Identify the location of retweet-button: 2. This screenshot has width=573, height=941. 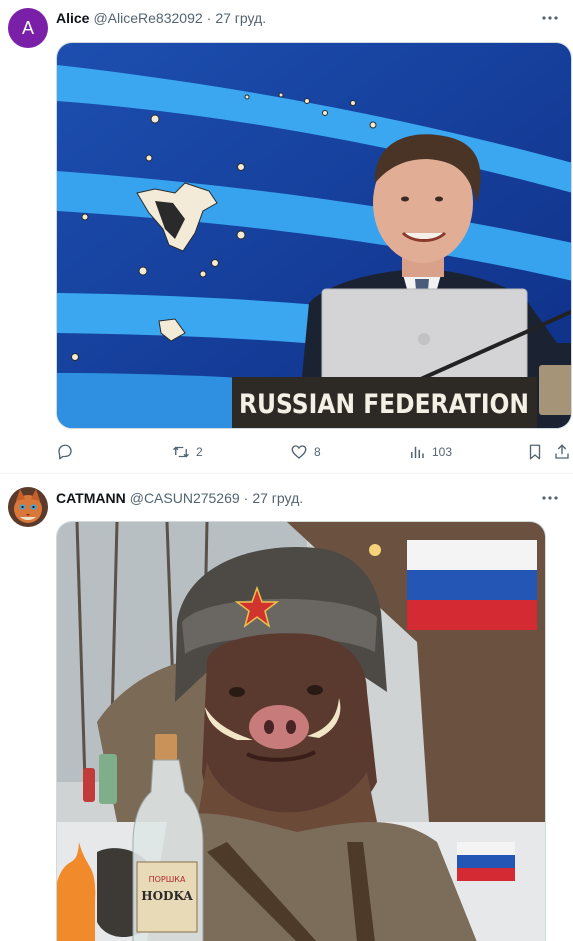
(187, 452).